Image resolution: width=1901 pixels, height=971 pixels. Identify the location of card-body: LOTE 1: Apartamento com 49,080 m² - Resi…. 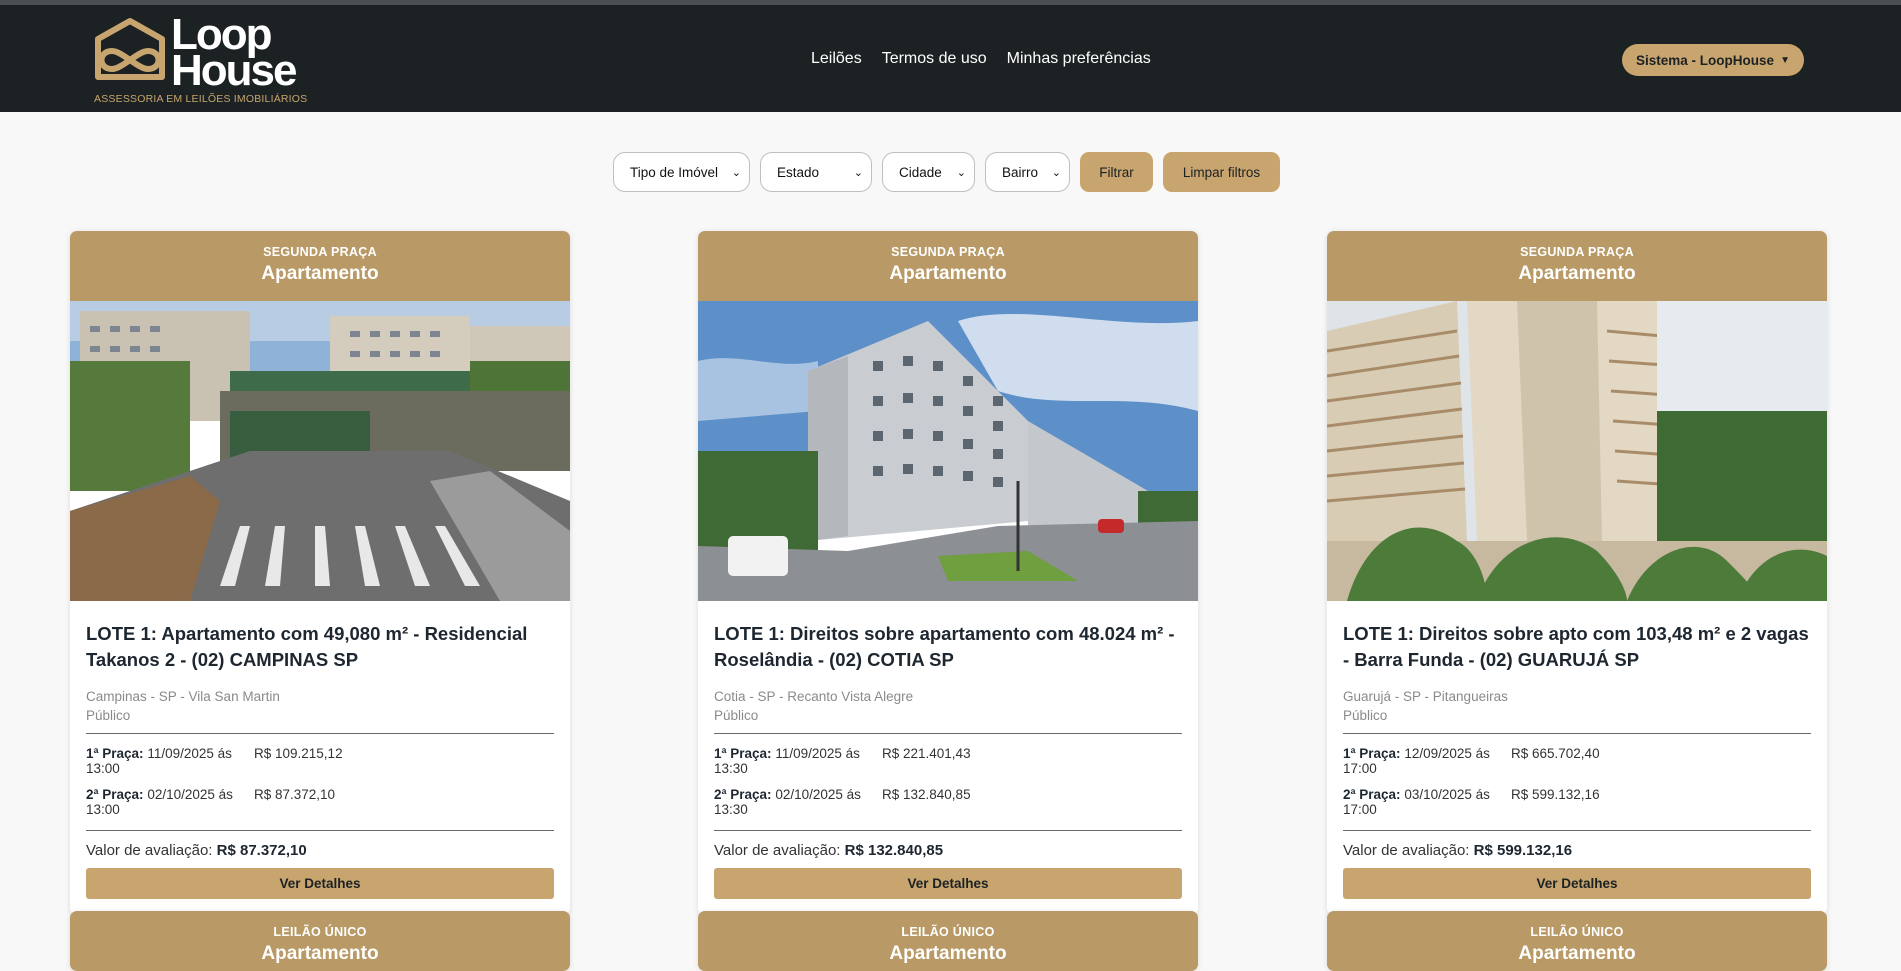
(320, 758).